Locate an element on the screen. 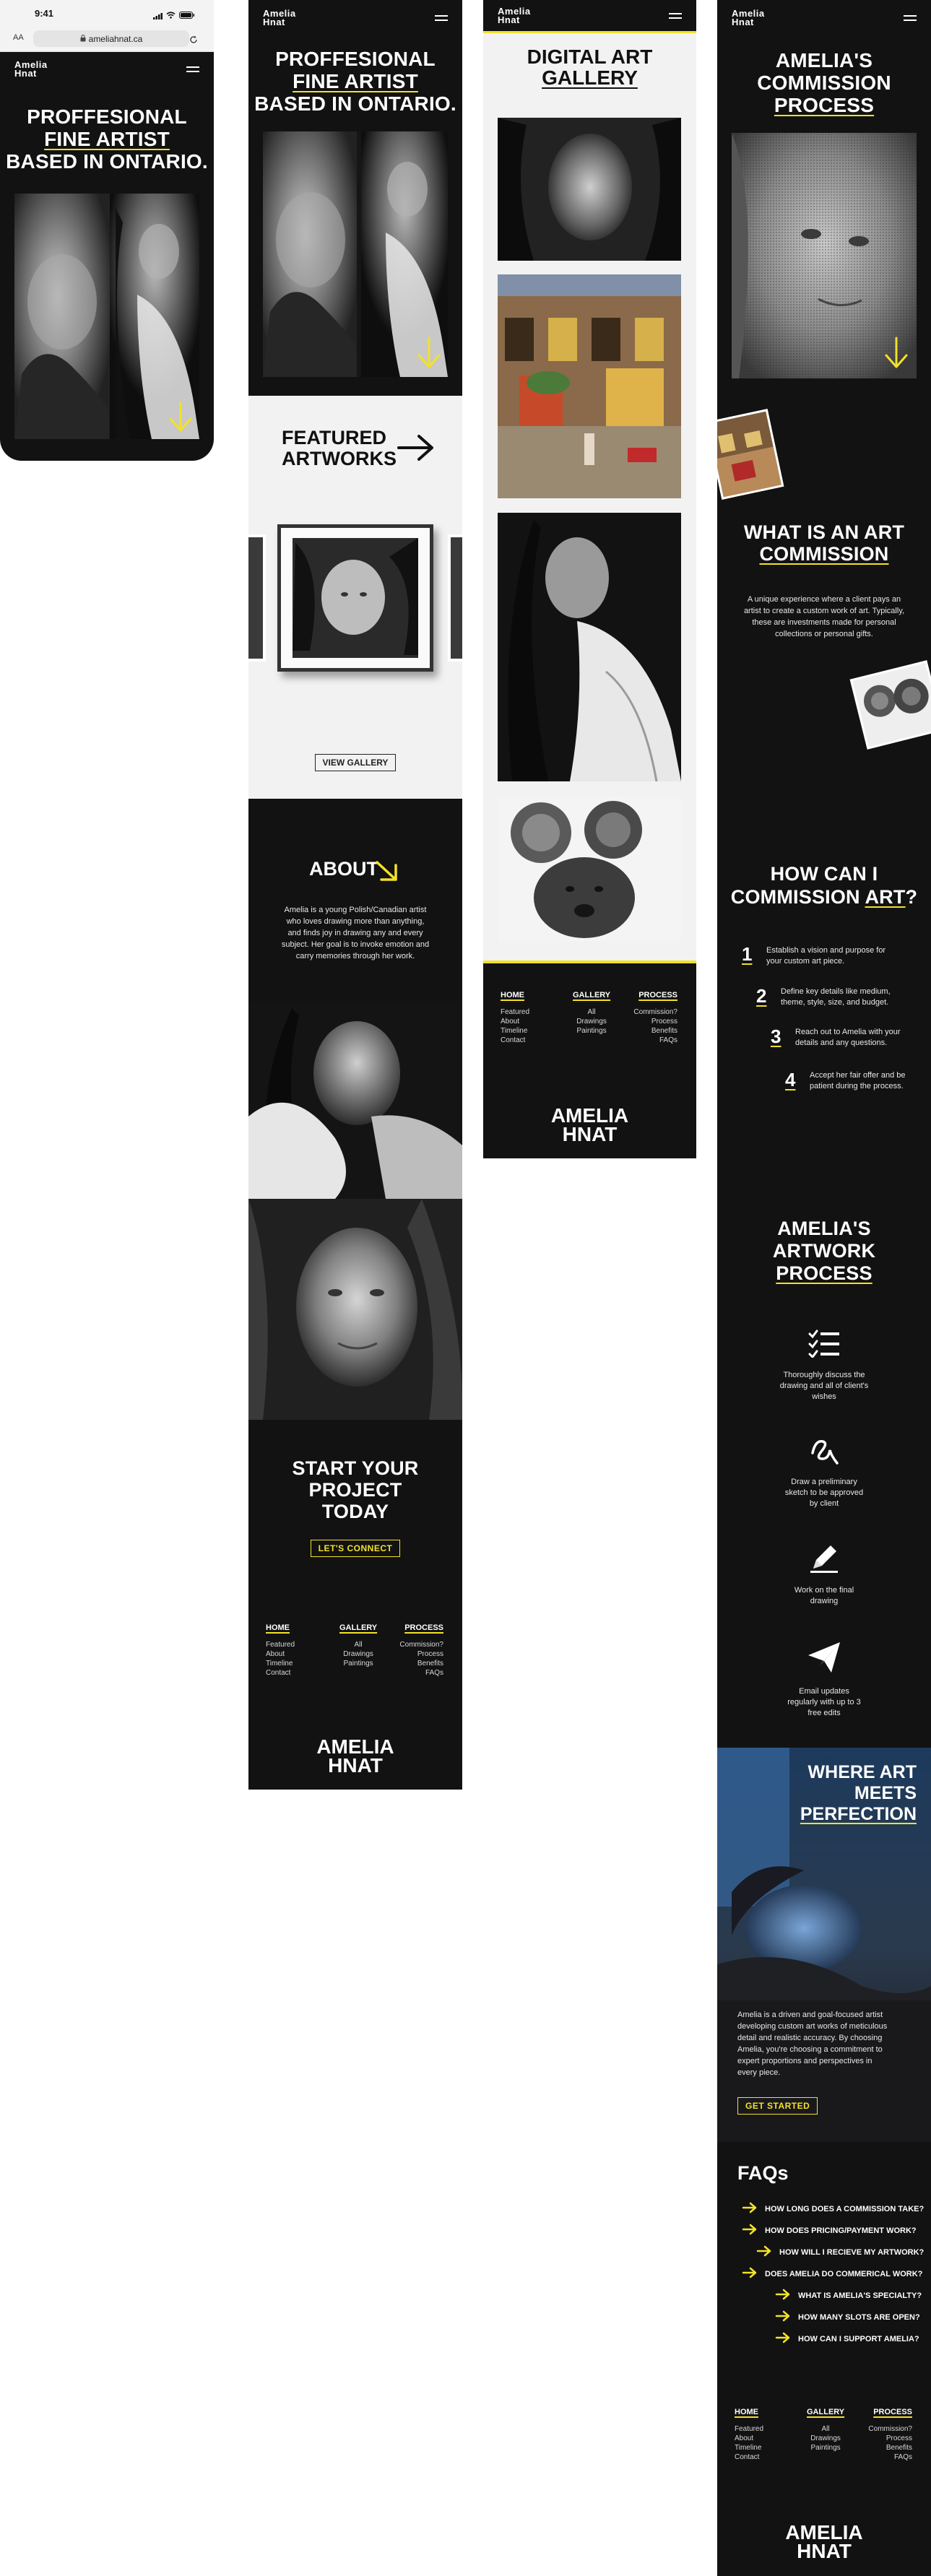 This screenshot has width=931, height=2576. browser-bar: AA ameliahnat.ca is located at coordinates (107, 39).